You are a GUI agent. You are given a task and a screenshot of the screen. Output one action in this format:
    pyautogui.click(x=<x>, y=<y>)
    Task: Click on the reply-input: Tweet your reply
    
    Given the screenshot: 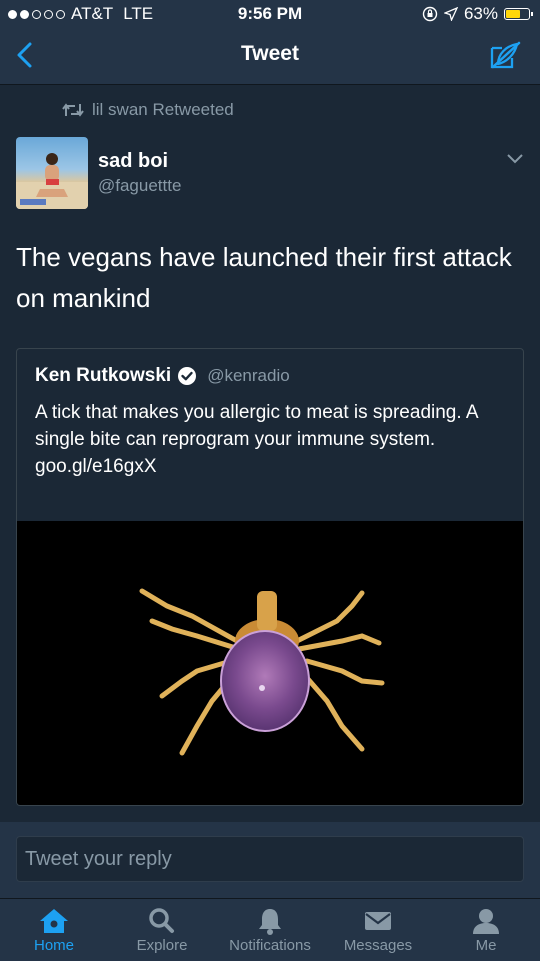 What is the action you would take?
    pyautogui.click(x=270, y=859)
    